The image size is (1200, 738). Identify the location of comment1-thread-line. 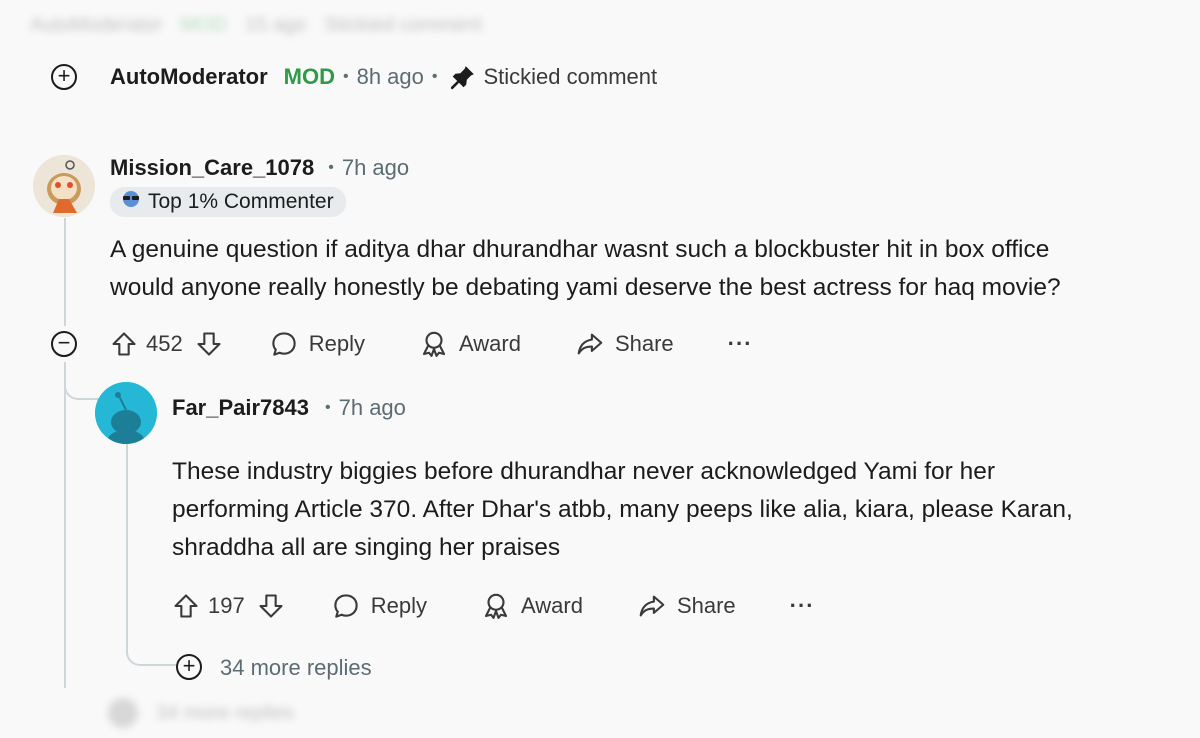
(65, 272).